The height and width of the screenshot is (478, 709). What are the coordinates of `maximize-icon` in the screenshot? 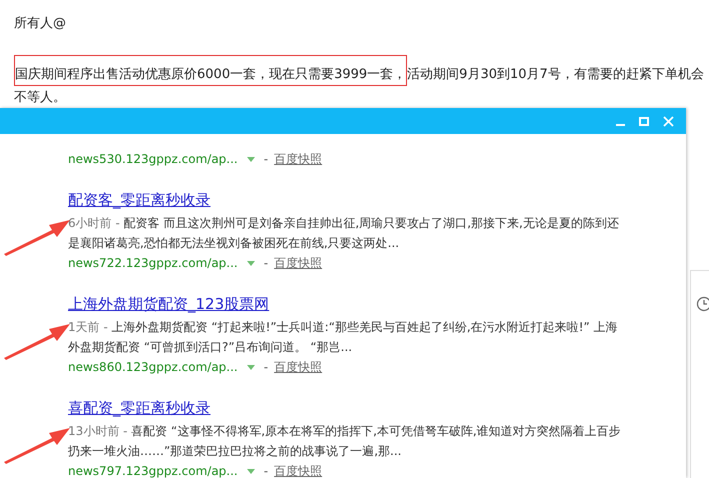 It's located at (644, 121).